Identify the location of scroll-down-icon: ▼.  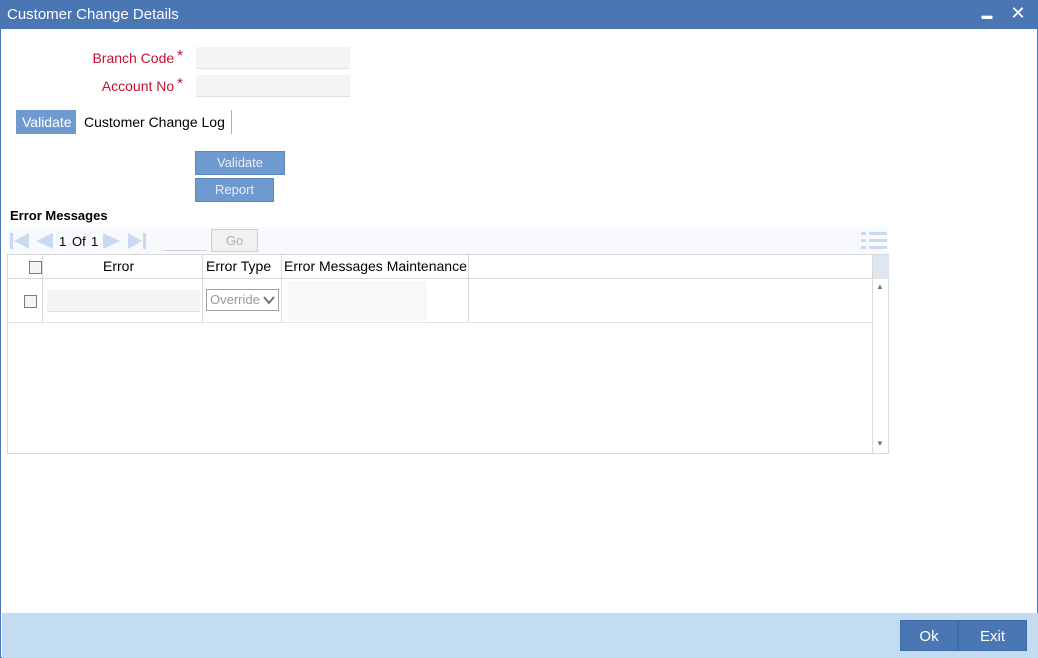
(880, 443).